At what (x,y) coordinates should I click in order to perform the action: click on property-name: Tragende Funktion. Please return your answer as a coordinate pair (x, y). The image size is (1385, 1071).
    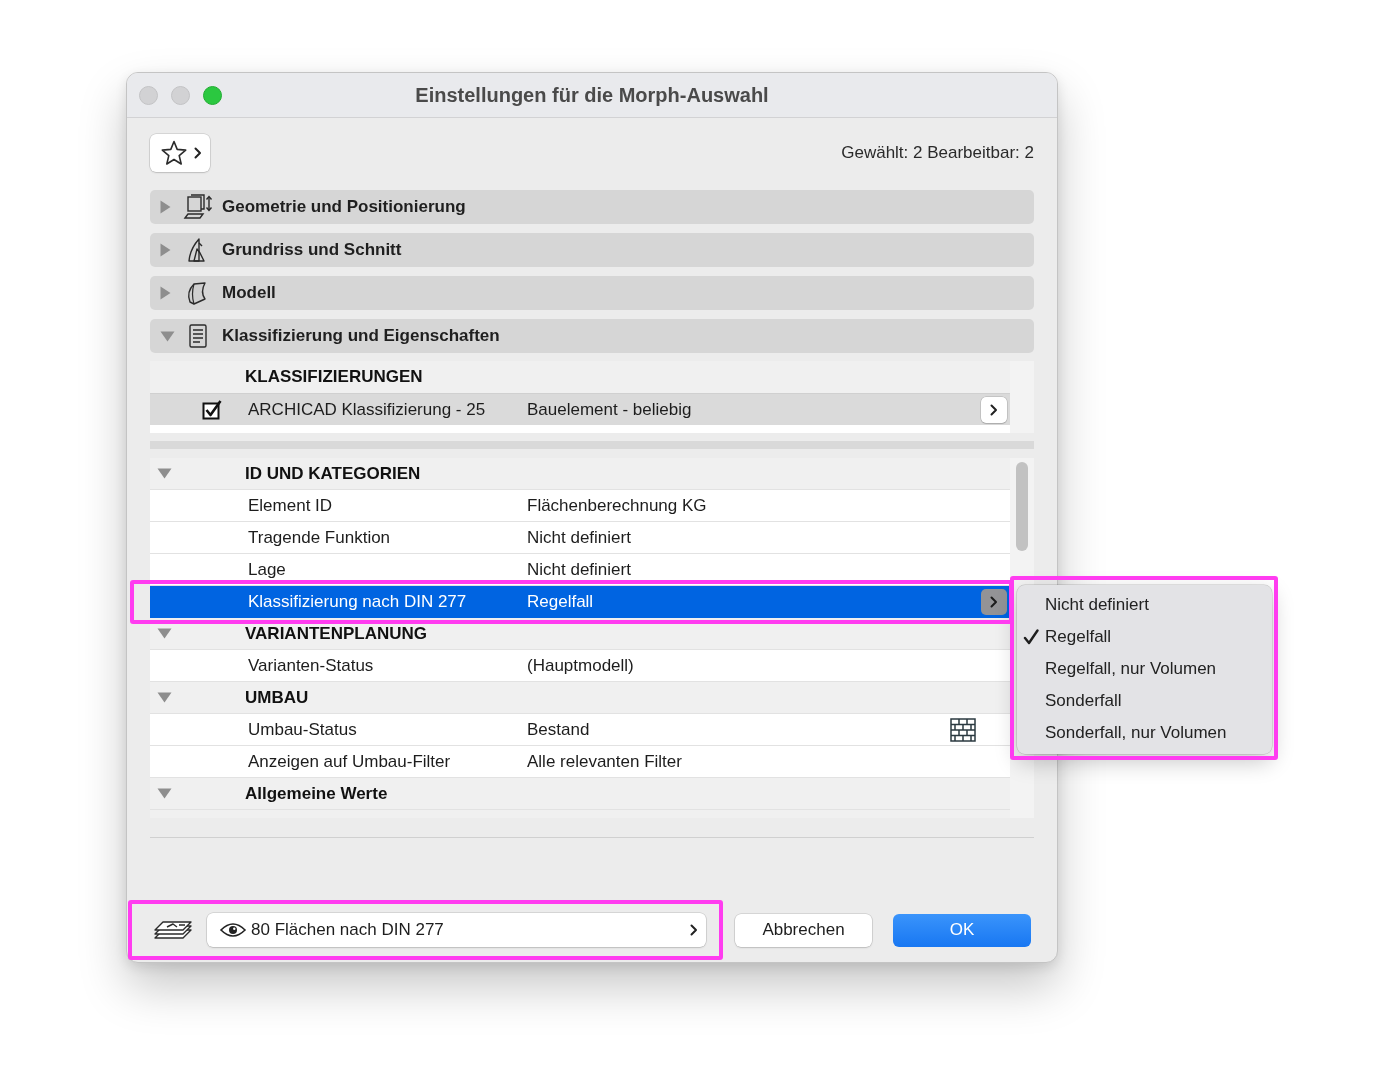
    Looking at the image, I should click on (320, 537).